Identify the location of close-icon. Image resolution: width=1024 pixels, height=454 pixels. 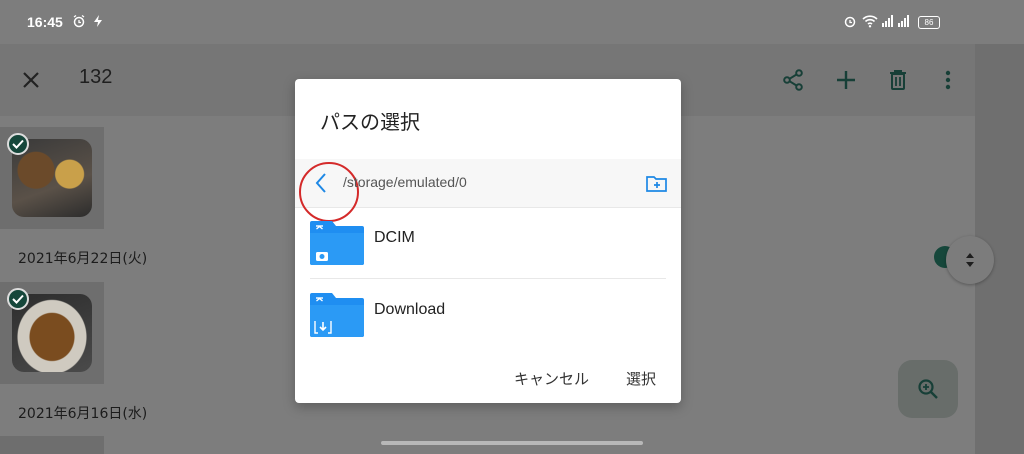
(31, 80).